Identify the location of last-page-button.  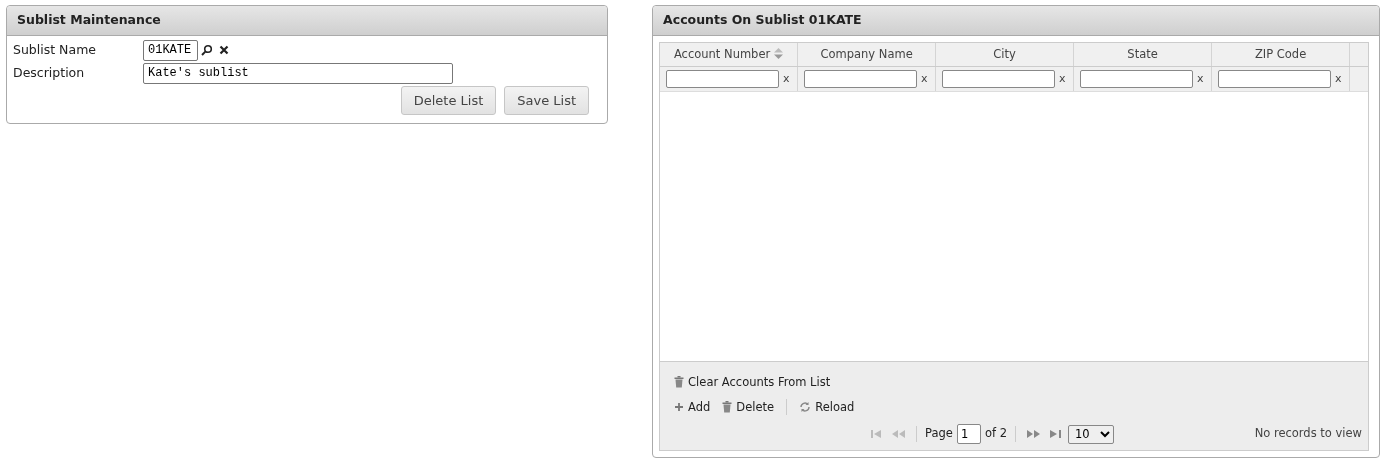
(1055, 434).